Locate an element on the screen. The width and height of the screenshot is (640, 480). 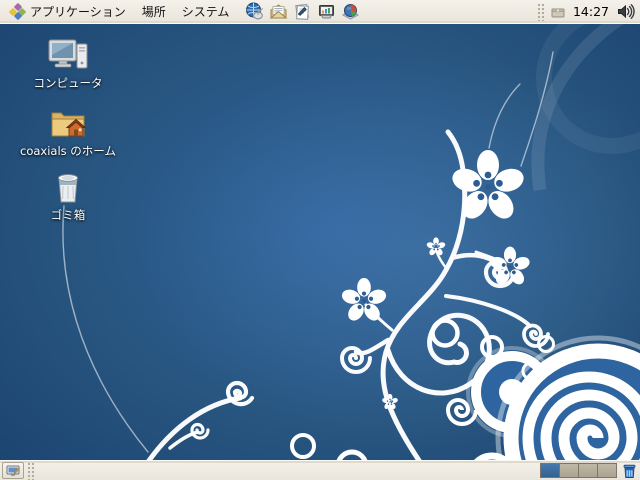
bottom-panel is located at coordinates (320, 470).